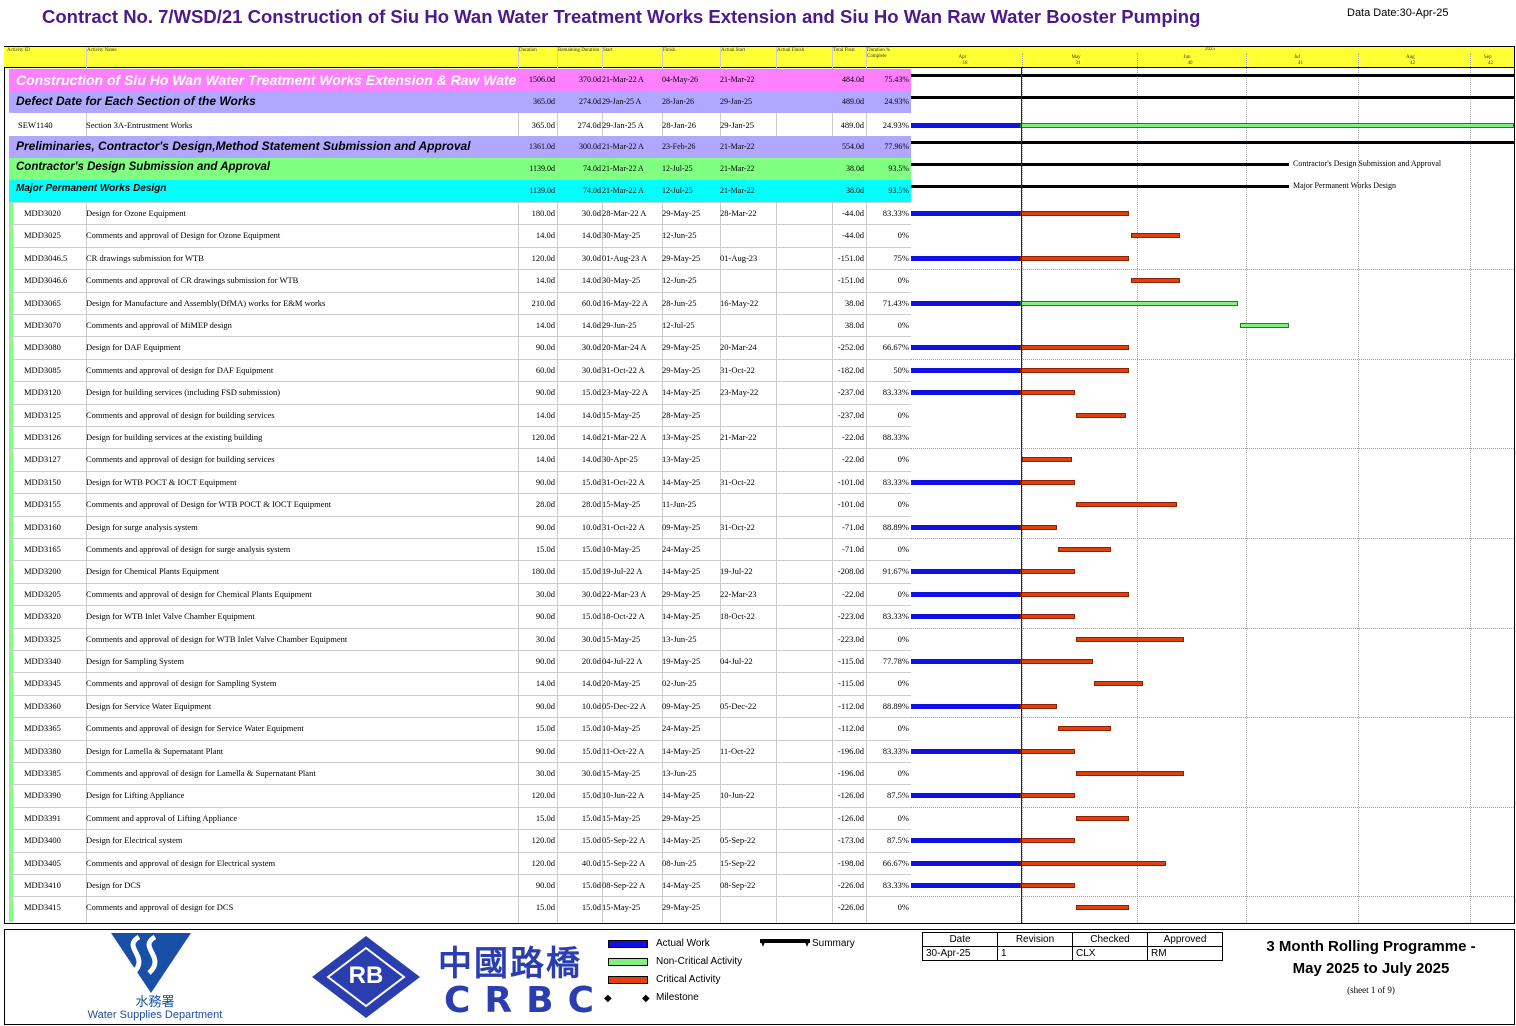  Describe the element at coordinates (895, 705) in the screenshot. I see `cell-pct: 88.89%` at that location.